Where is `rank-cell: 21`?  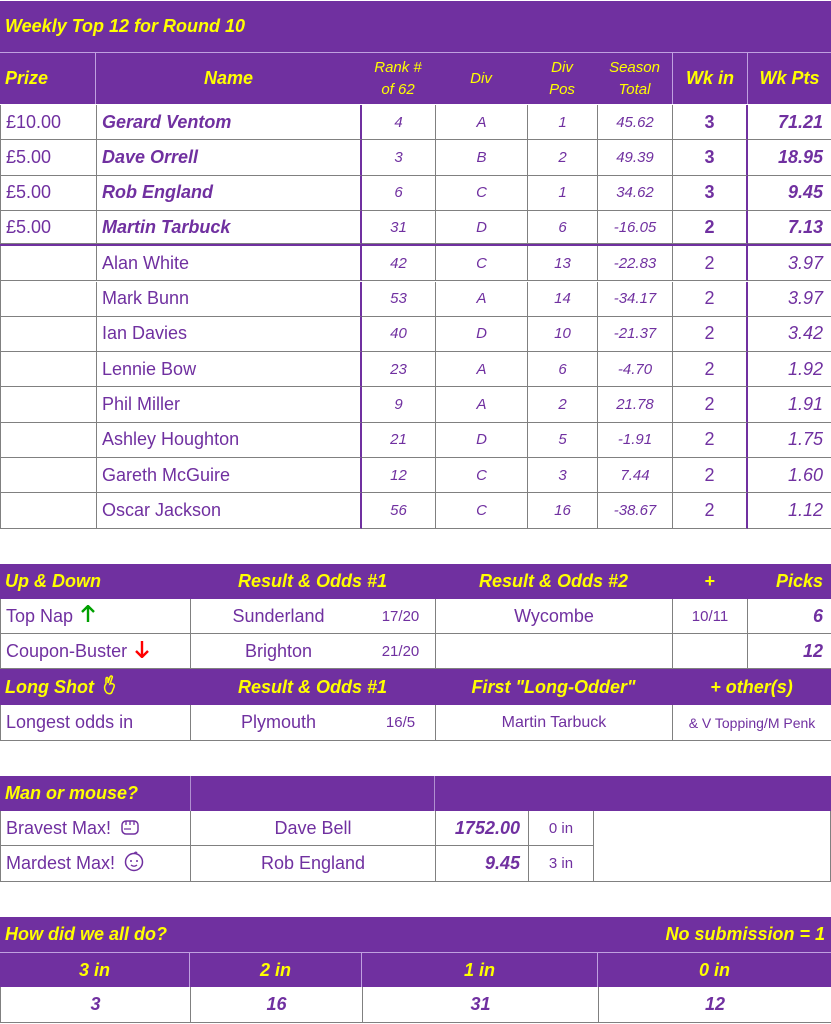
rank-cell: 21 is located at coordinates (399, 440).